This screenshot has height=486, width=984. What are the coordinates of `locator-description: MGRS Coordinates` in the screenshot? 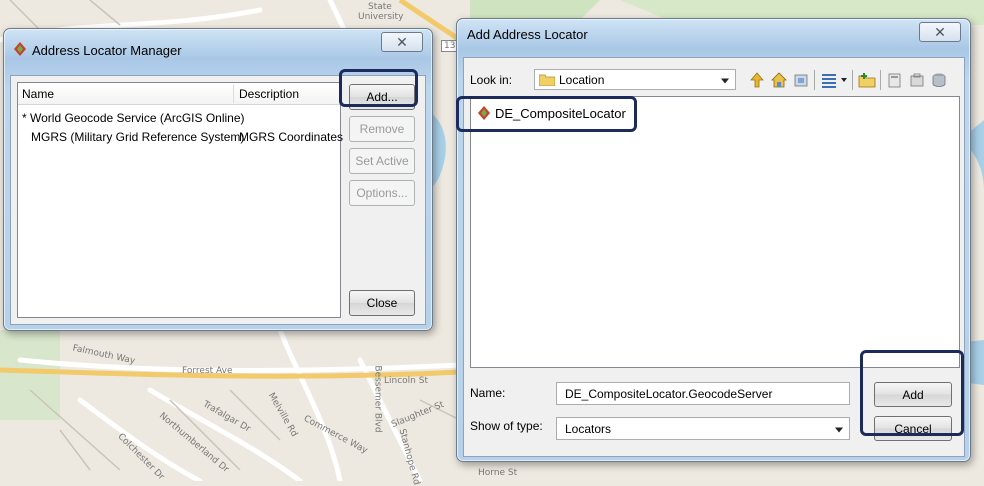 It's located at (291, 137).